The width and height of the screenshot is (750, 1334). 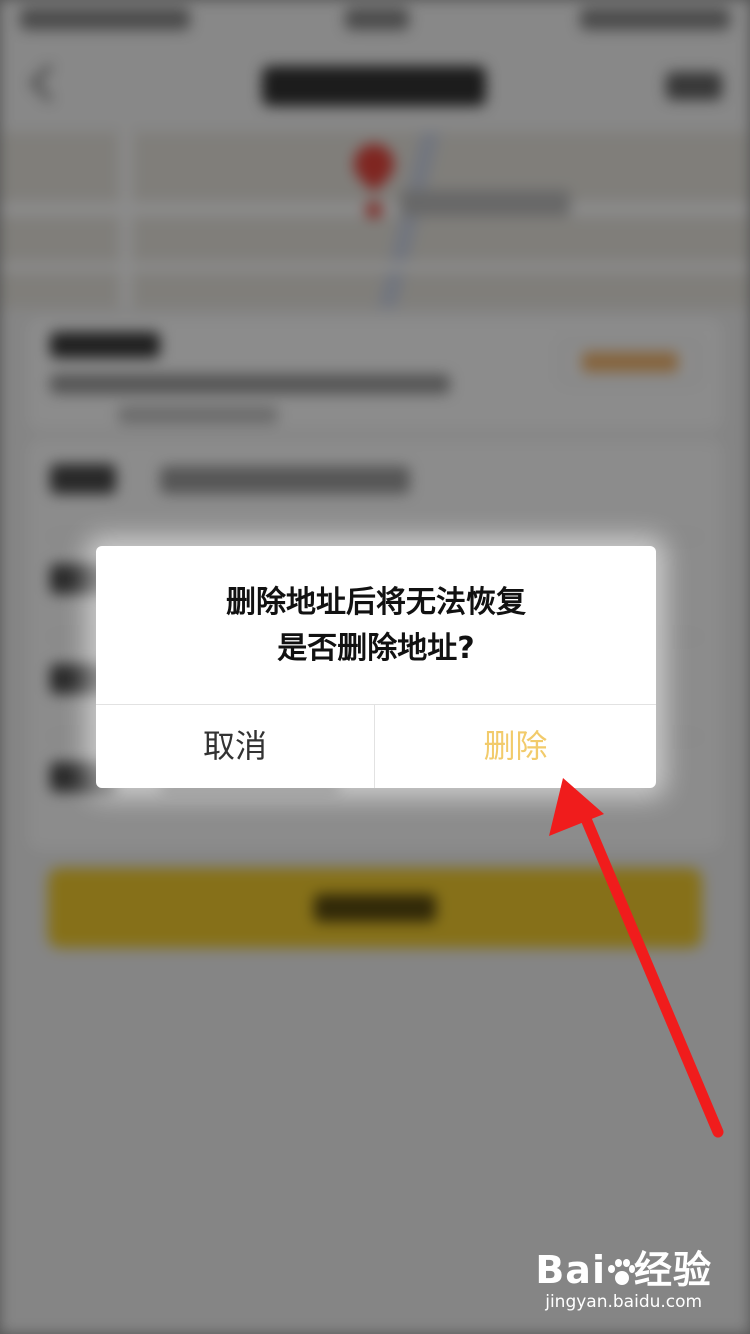 I want to click on watermark-logo-right: 经验, so click(x=672, y=1270).